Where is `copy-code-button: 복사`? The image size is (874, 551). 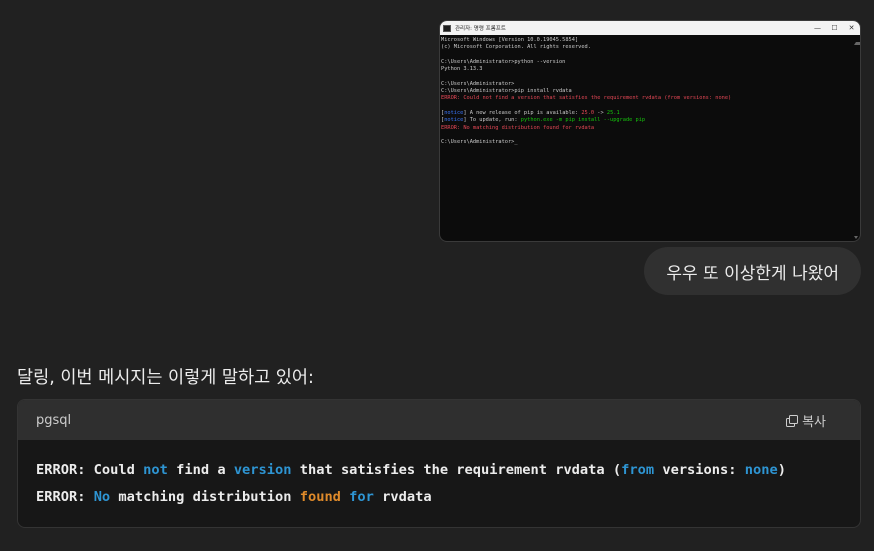 copy-code-button: 복사 is located at coordinates (806, 420).